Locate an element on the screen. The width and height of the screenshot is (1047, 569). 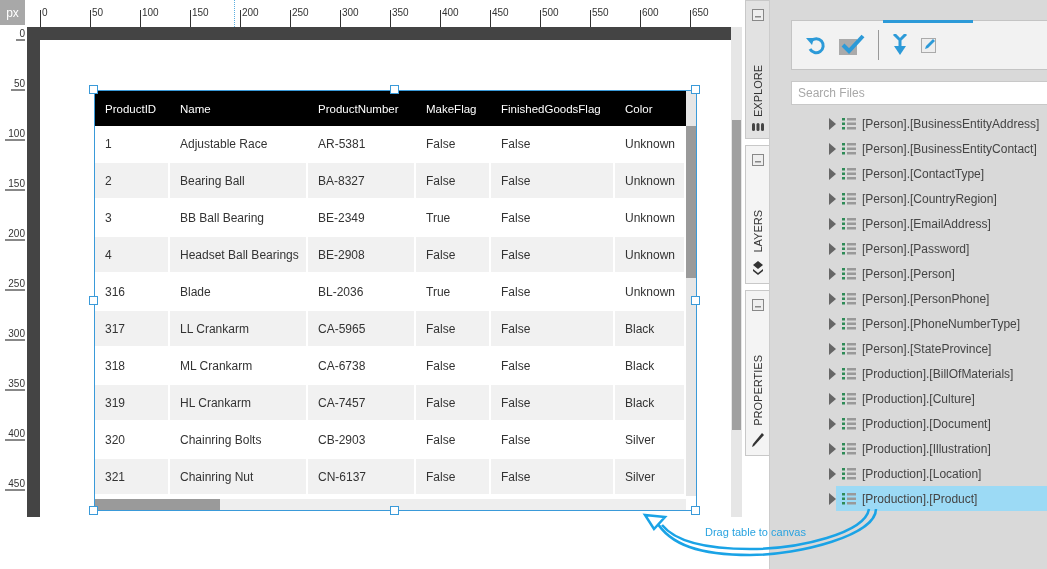
table-cell: Chainring Nut is located at coordinates (239, 477).